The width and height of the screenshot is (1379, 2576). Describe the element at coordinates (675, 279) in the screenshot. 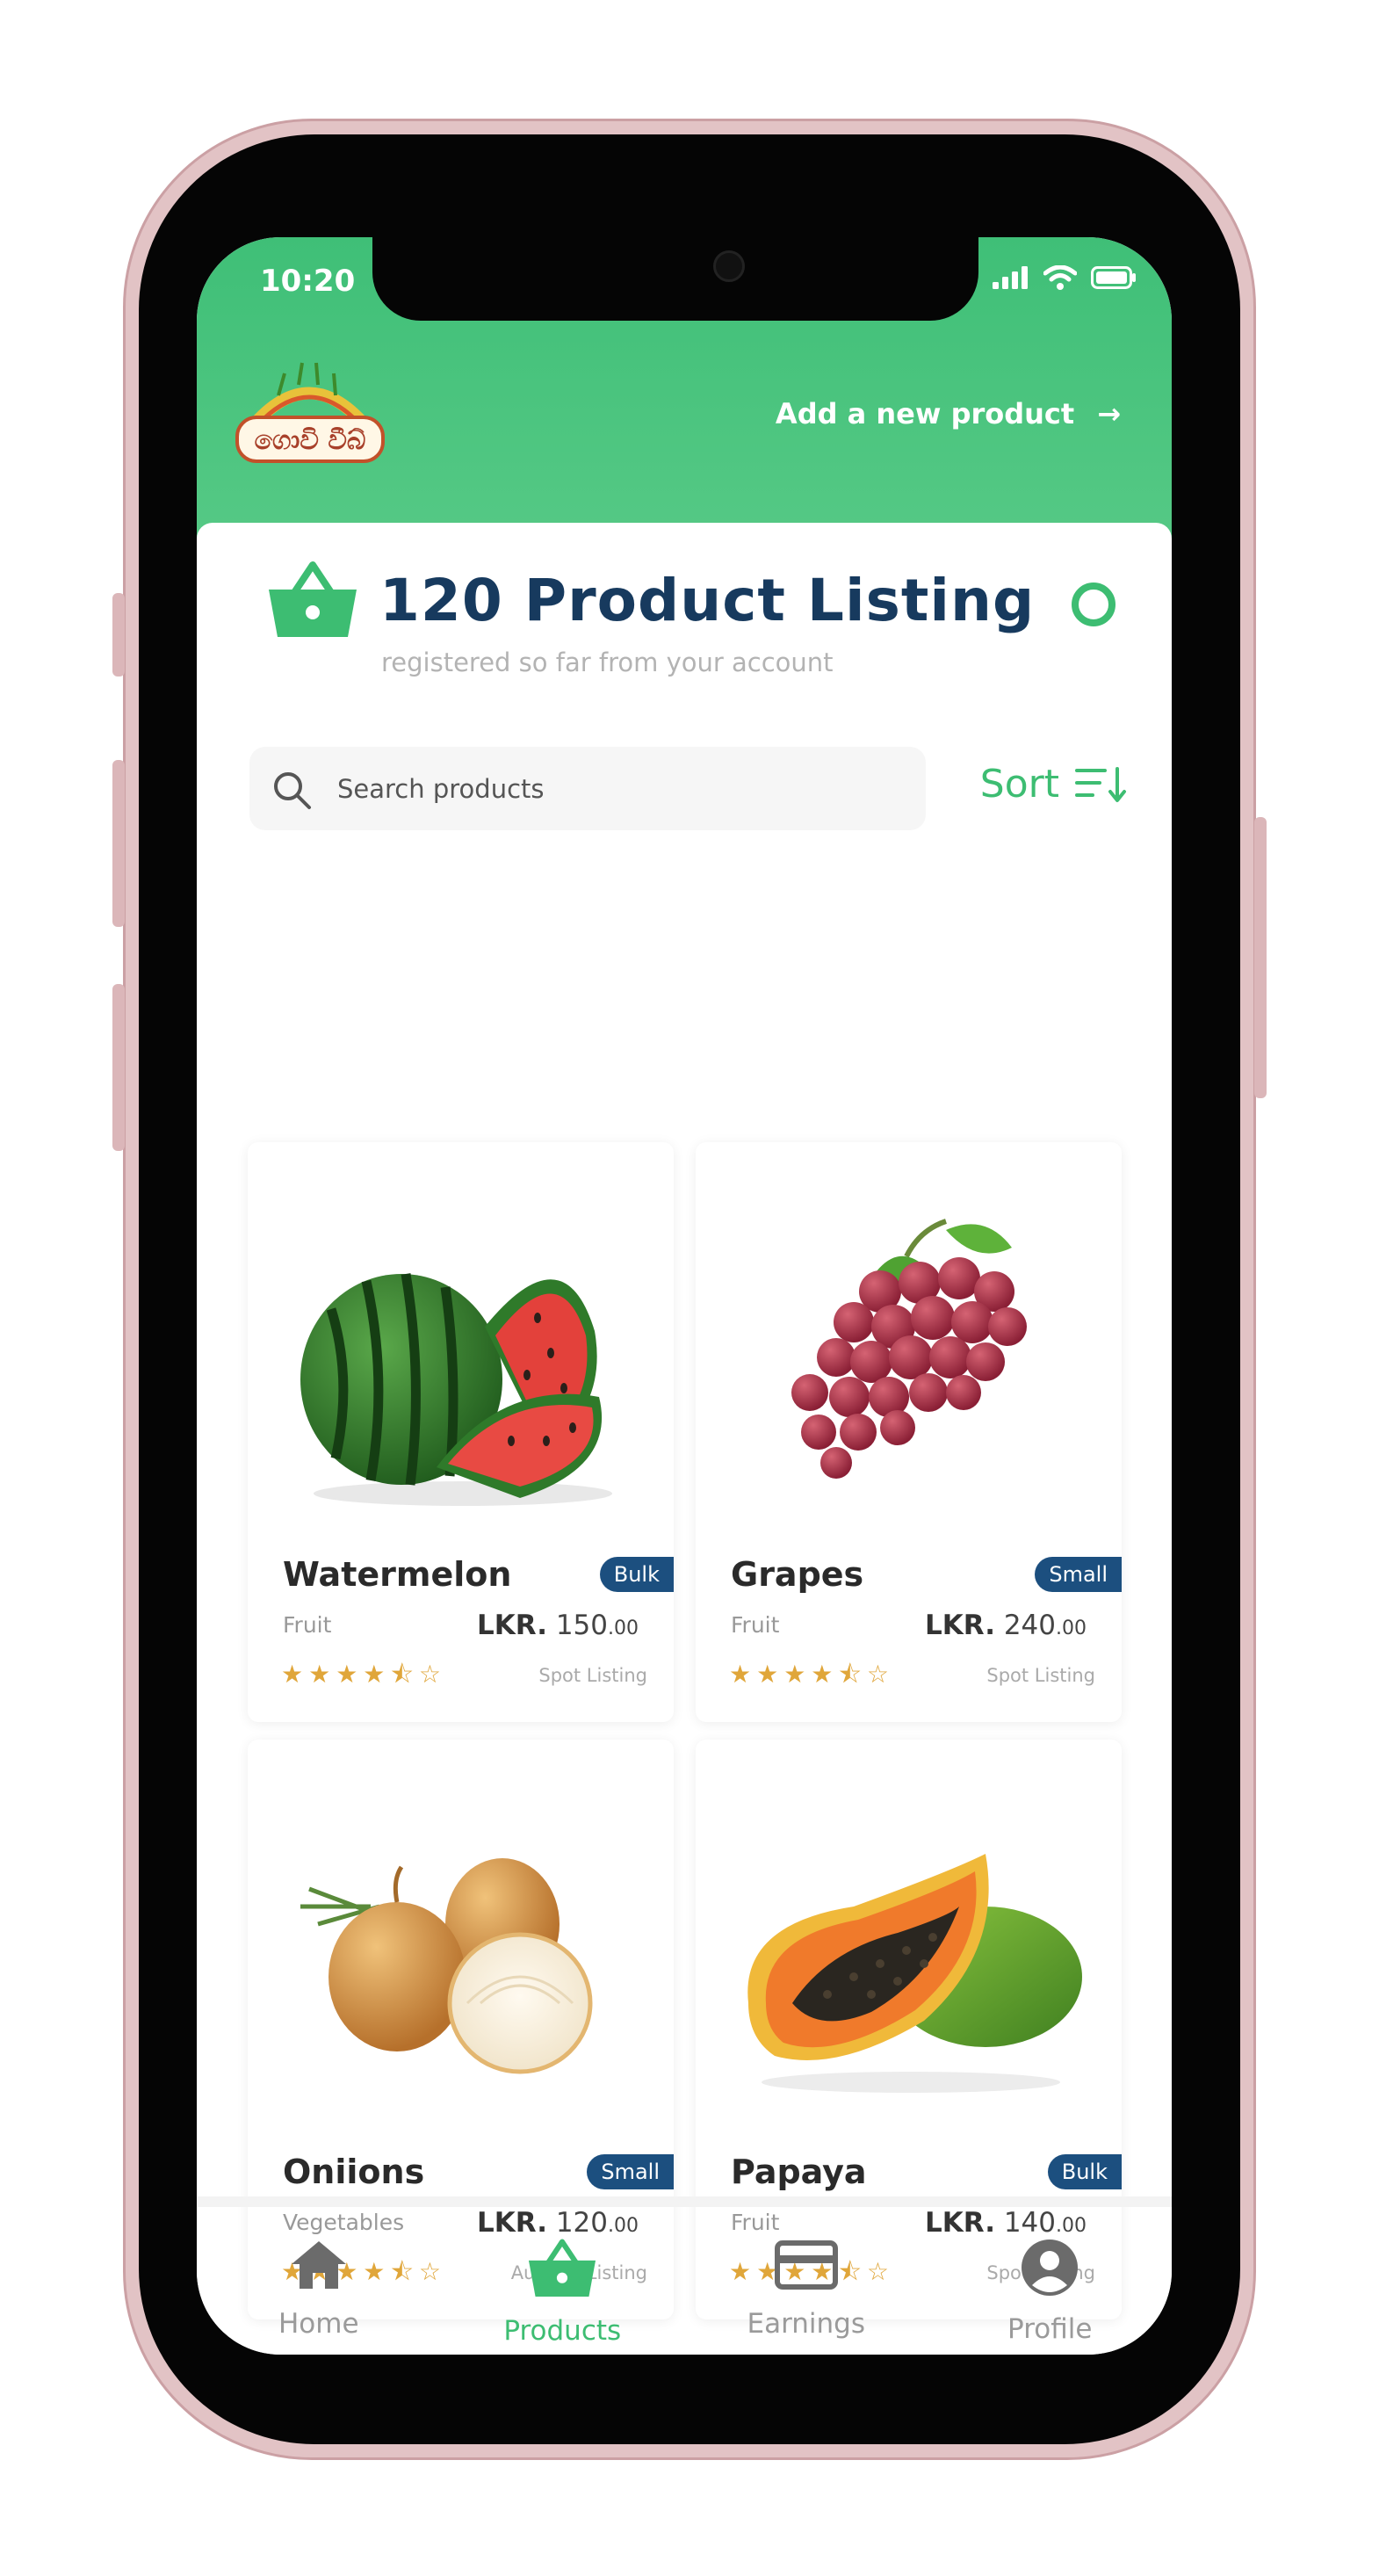

I see `phone-notch` at that location.